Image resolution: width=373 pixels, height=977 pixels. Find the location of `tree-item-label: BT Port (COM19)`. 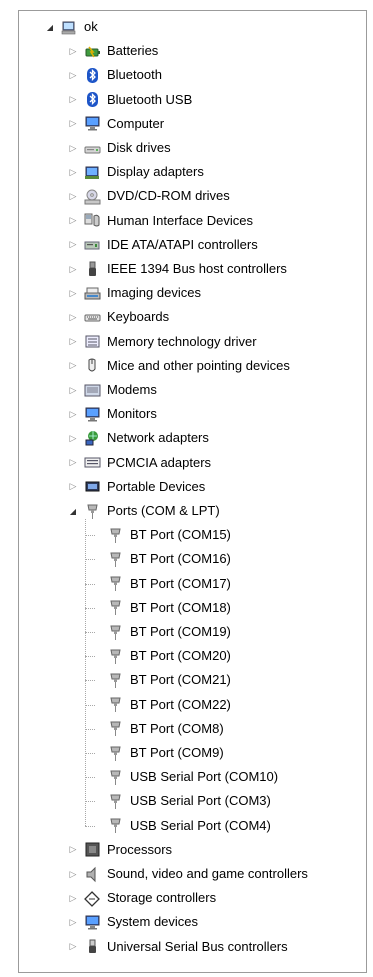

tree-item-label: BT Port (COM19) is located at coordinates (180, 631).